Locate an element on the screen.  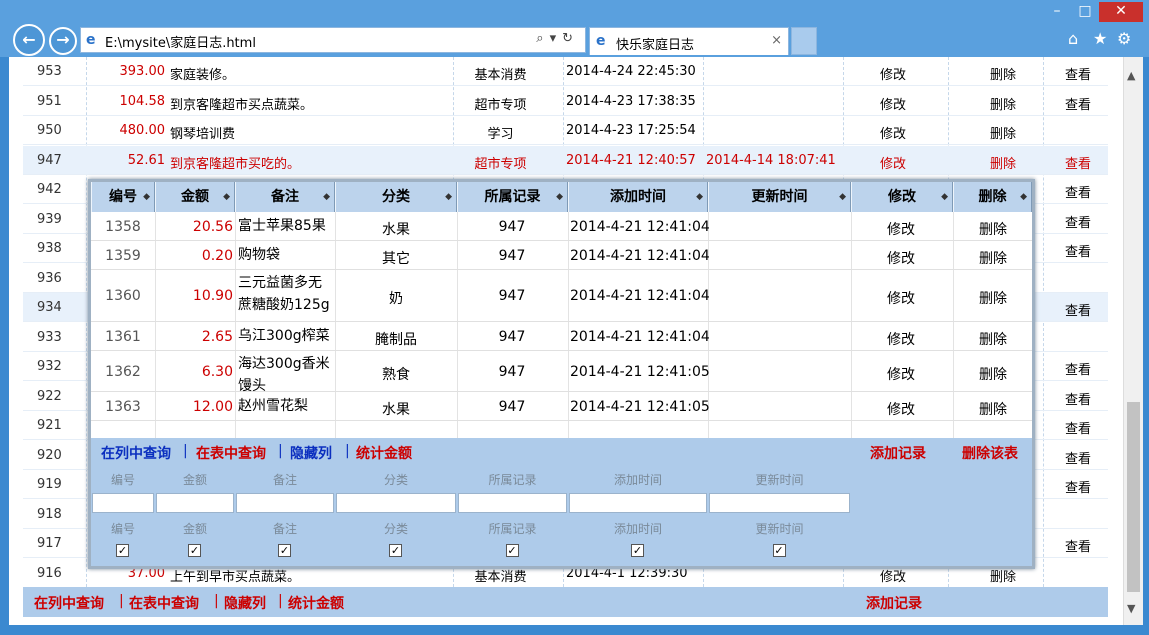
header-record: 所属记录 ◆ is located at coordinates (512, 197).